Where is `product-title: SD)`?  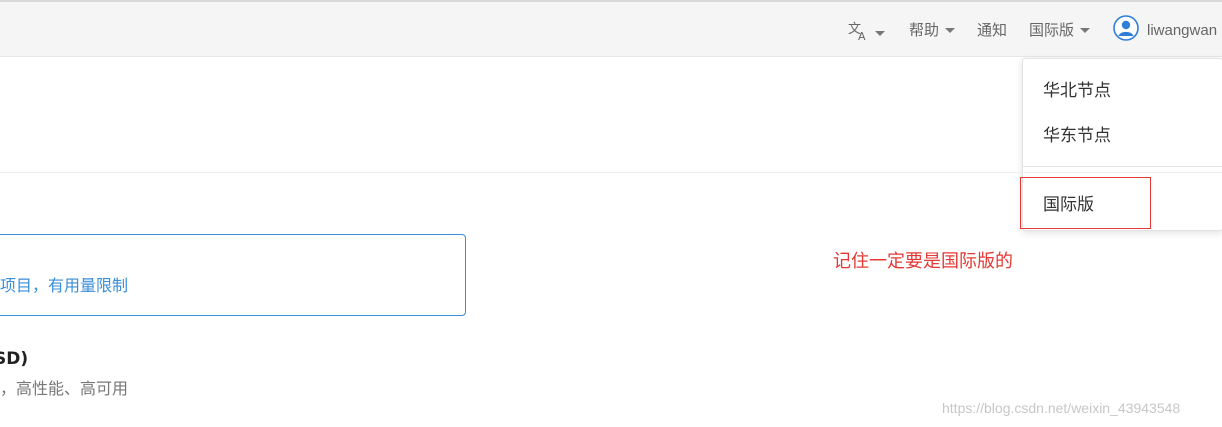 product-title: SD) is located at coordinates (14, 359).